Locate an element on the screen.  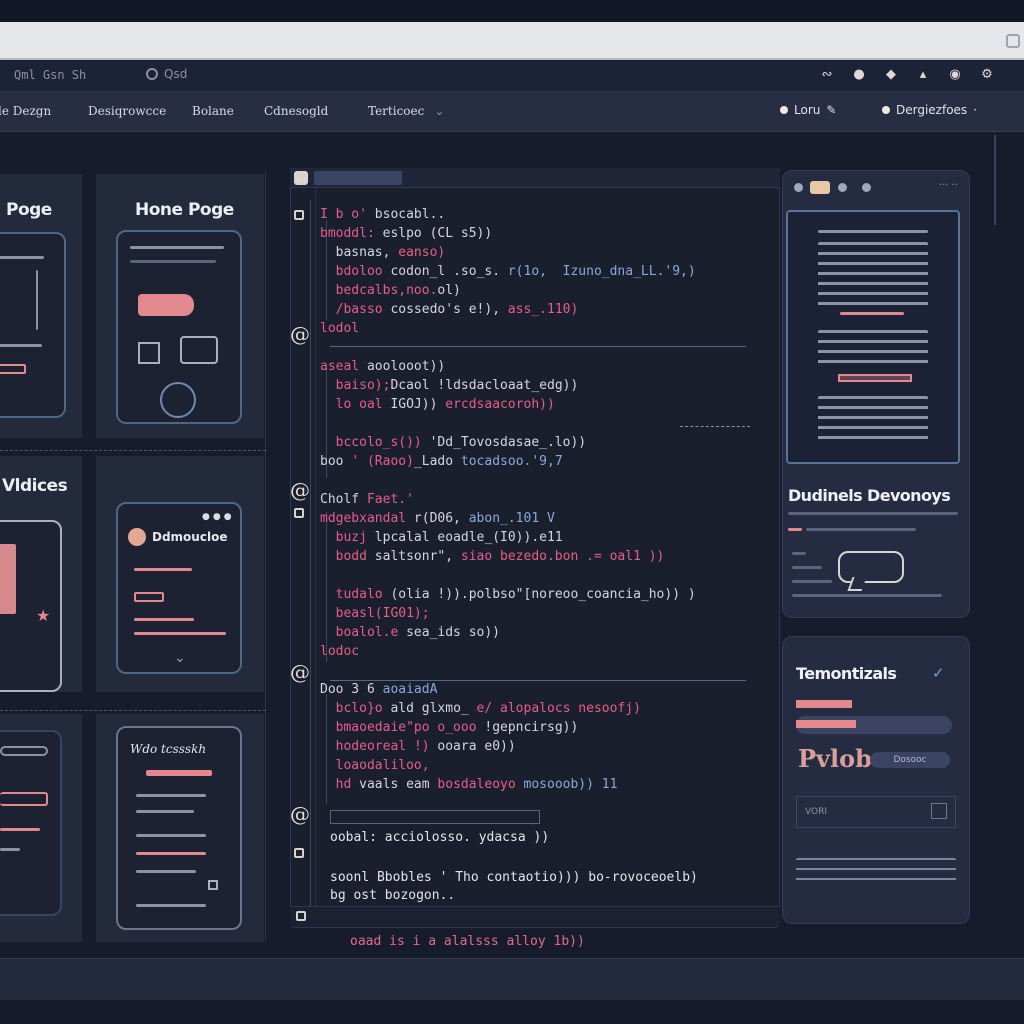
code-line: buzj lpcalal eoadle_(I0)).e11 is located at coordinates (508, 537).